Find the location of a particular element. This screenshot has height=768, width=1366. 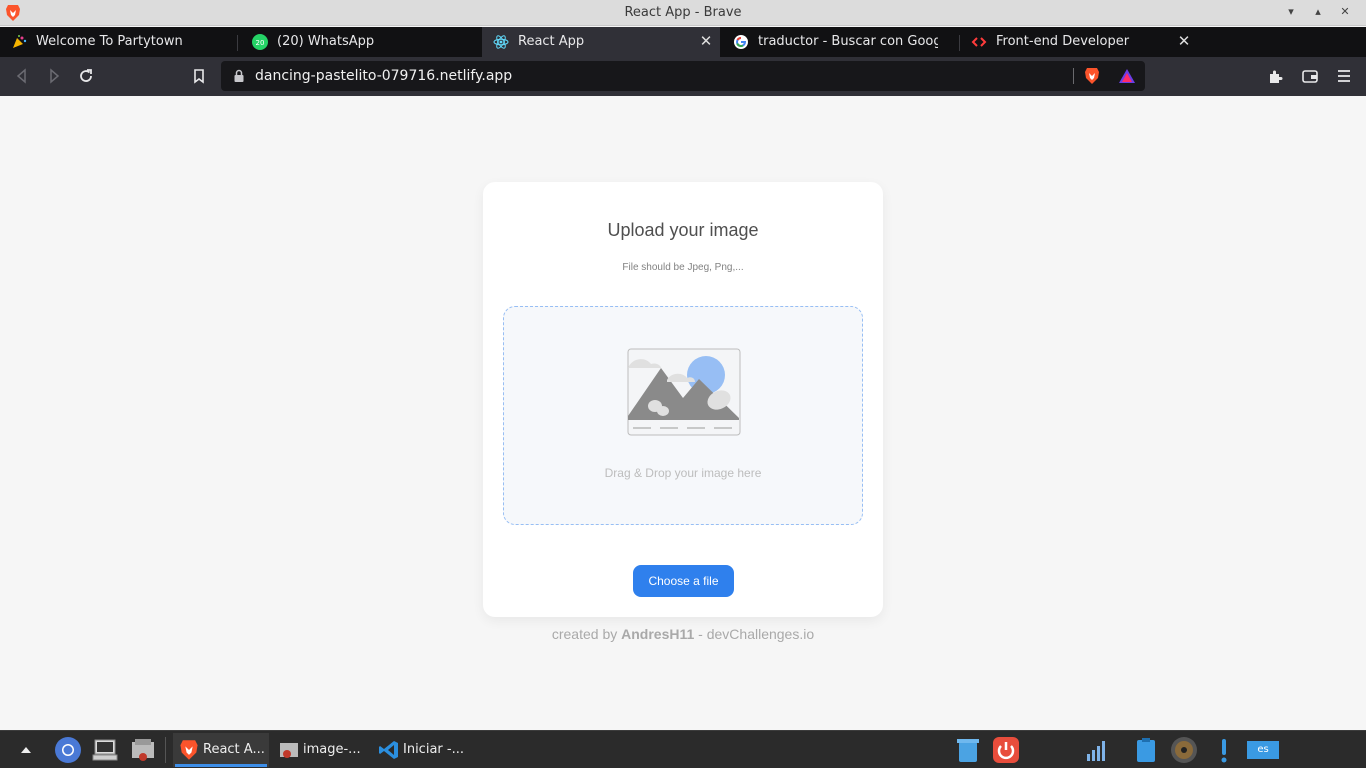

os-taskbar: React A... image-... Iniciar -... es is located at coordinates (683, 749).